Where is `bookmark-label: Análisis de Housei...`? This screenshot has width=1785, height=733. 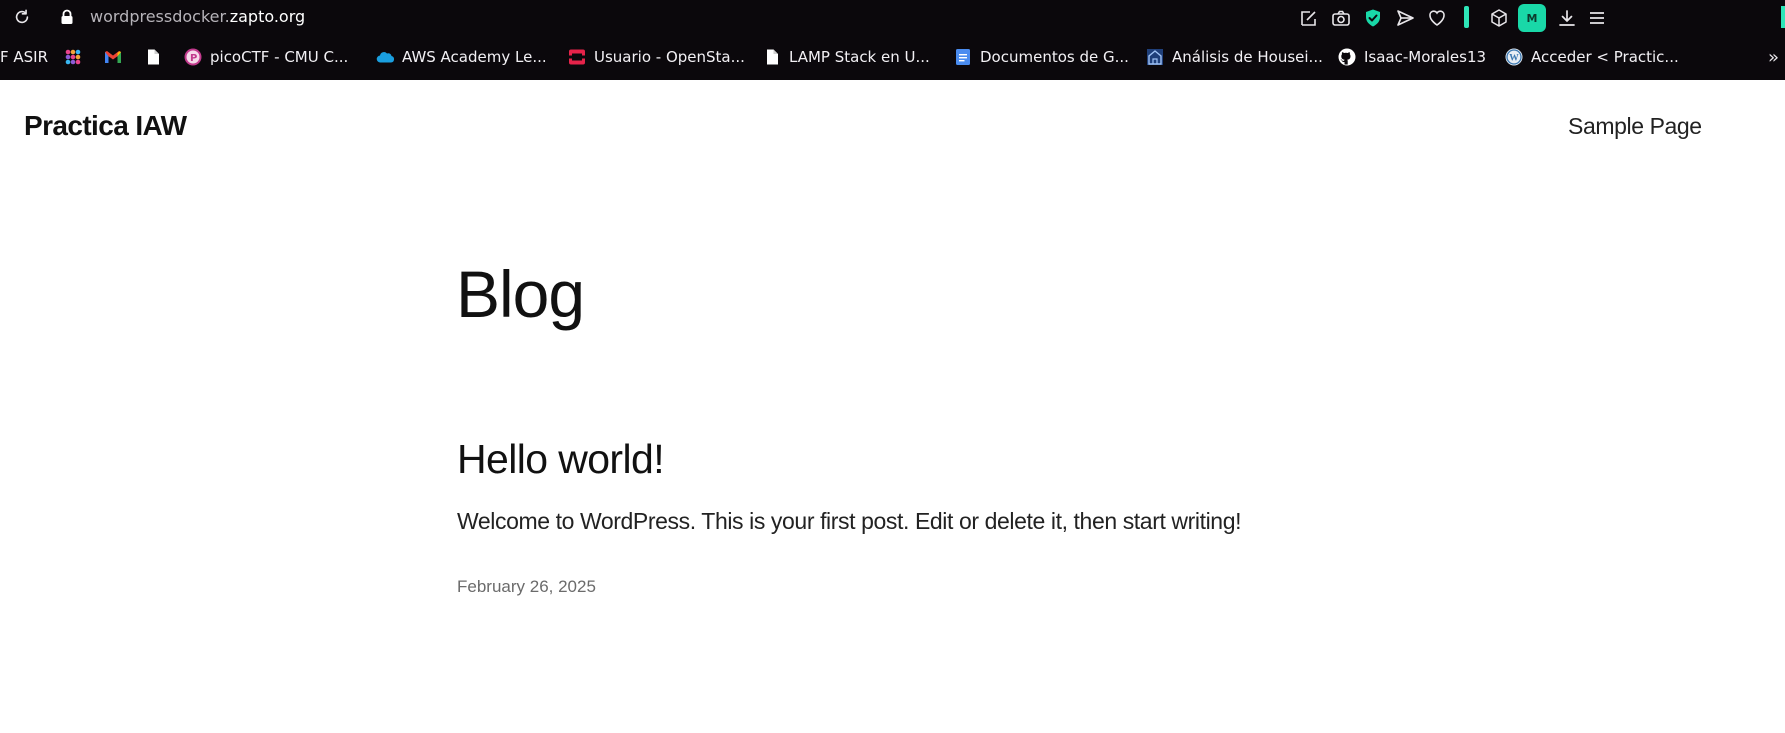 bookmark-label: Análisis de Housei... is located at coordinates (1247, 57).